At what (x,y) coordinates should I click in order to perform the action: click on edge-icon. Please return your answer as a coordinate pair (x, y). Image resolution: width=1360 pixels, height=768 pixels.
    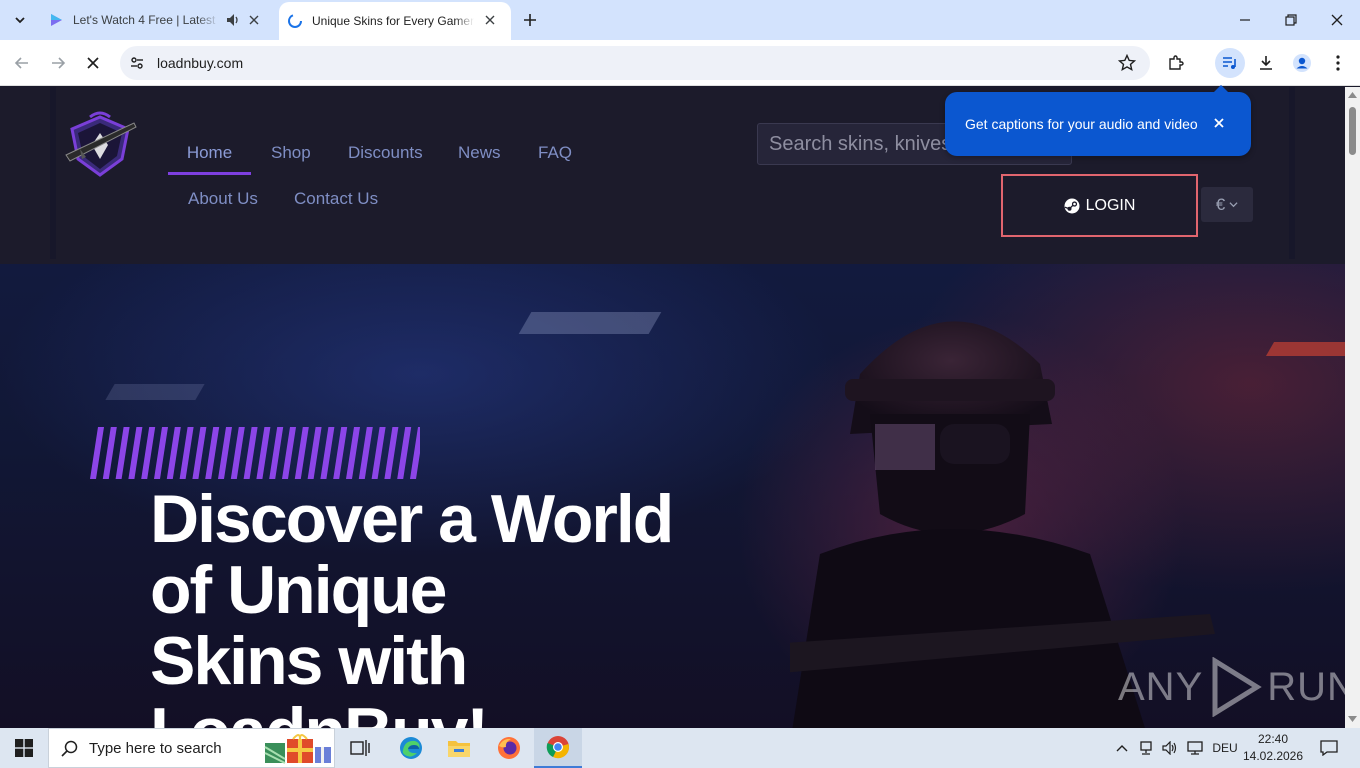
    Looking at the image, I should click on (411, 748).